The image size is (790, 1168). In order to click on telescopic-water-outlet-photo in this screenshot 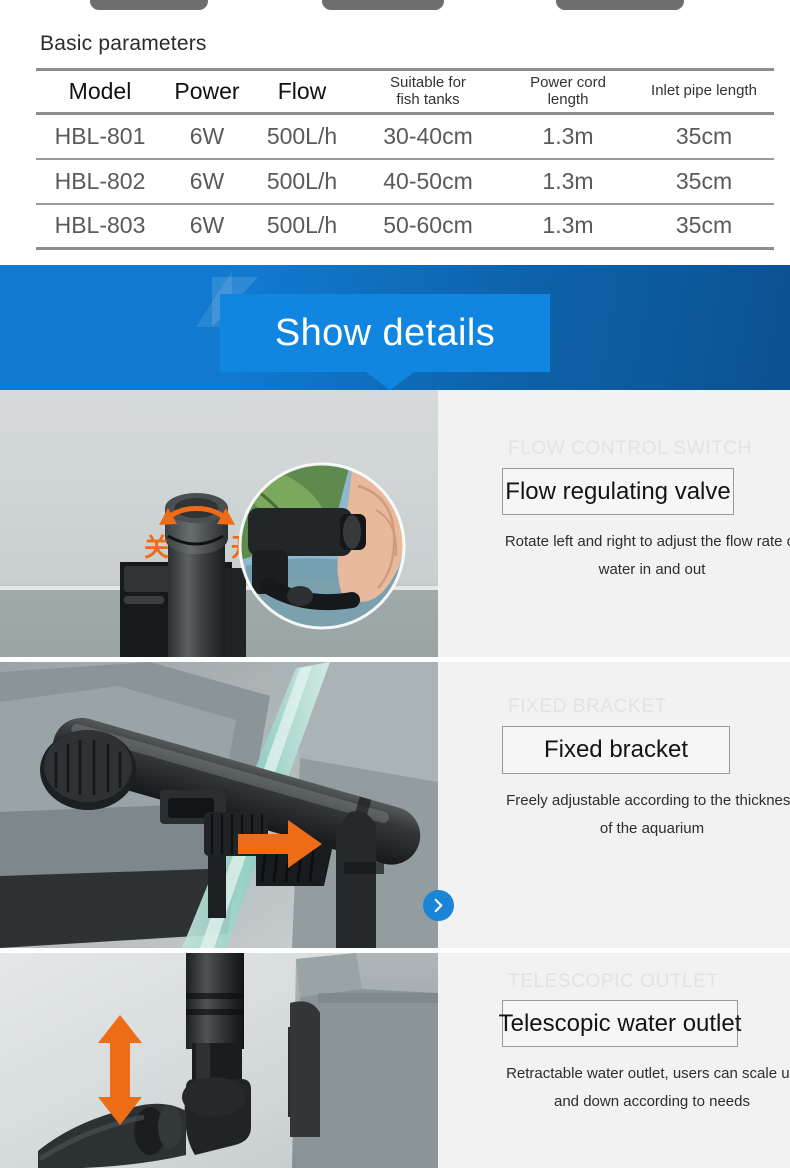, I will do `click(219, 1060)`.